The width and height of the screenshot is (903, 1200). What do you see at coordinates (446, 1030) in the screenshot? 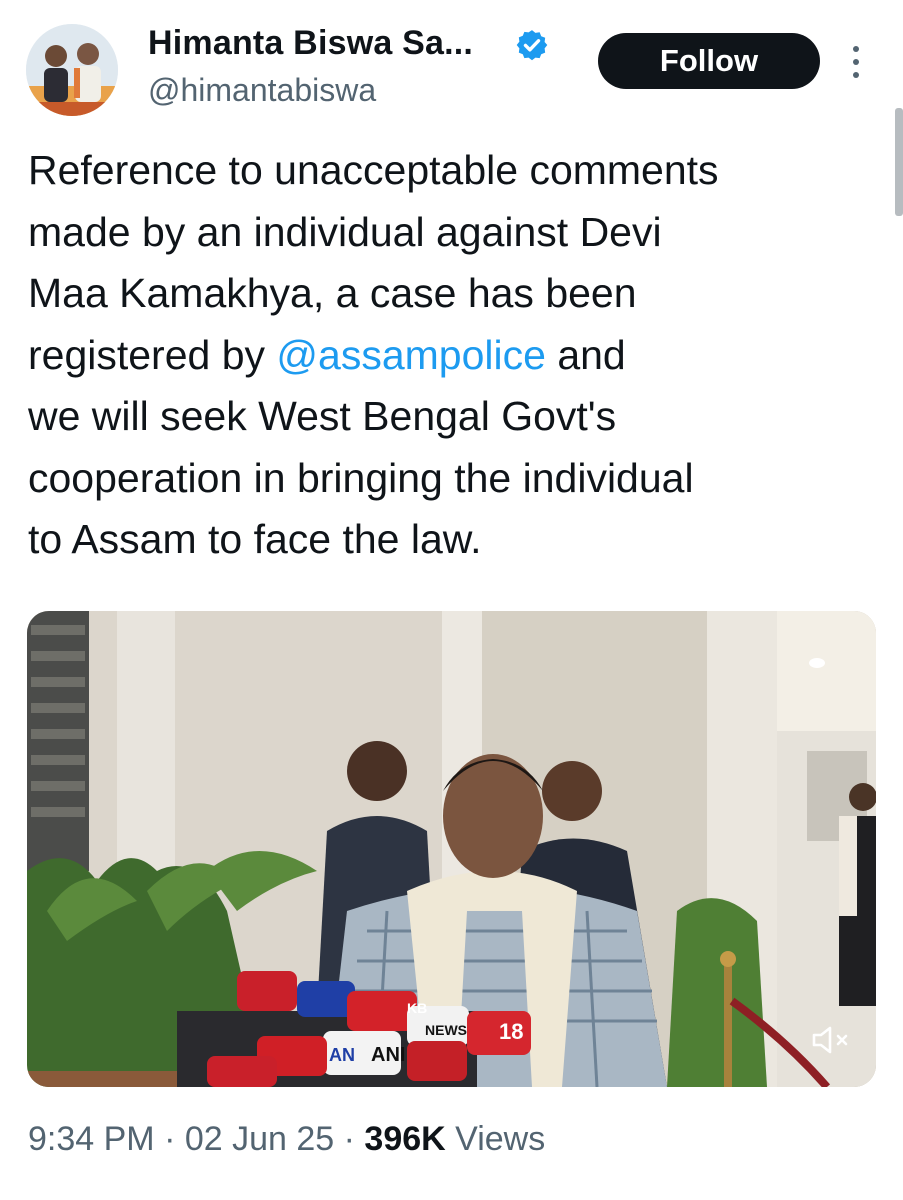
I see `mic-label: NEWS` at bounding box center [446, 1030].